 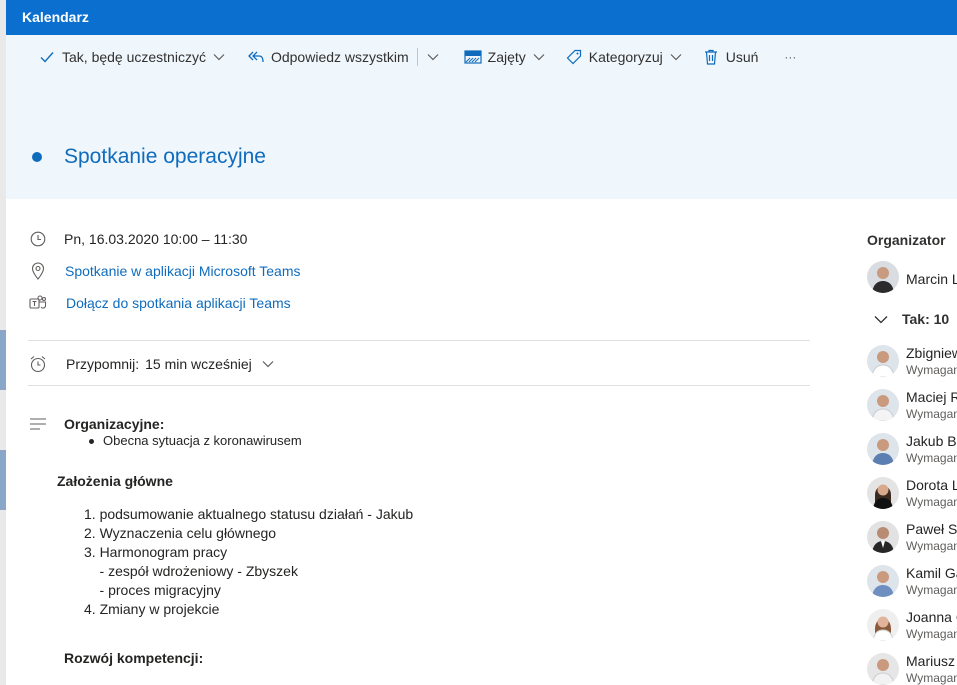 I want to click on tag-icon, so click(x=574, y=57).